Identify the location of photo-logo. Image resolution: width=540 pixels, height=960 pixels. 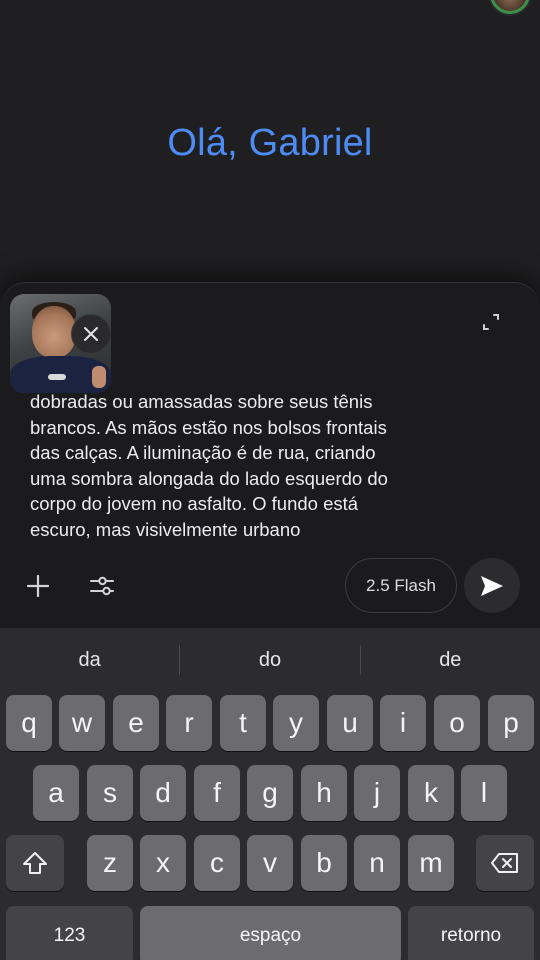
(57, 377).